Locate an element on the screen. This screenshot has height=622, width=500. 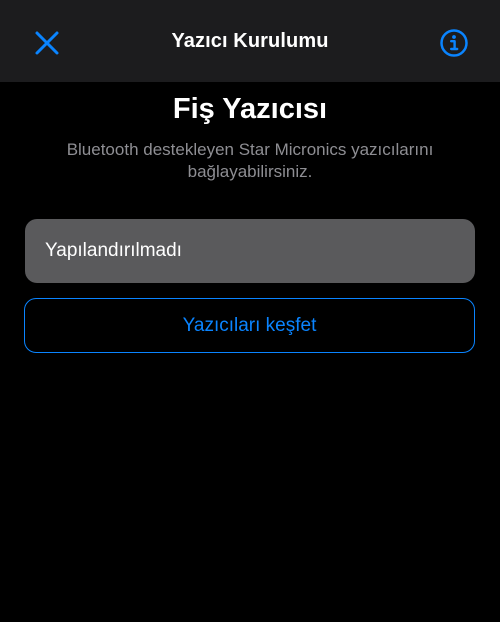
info-button is located at coordinates (454, 43).